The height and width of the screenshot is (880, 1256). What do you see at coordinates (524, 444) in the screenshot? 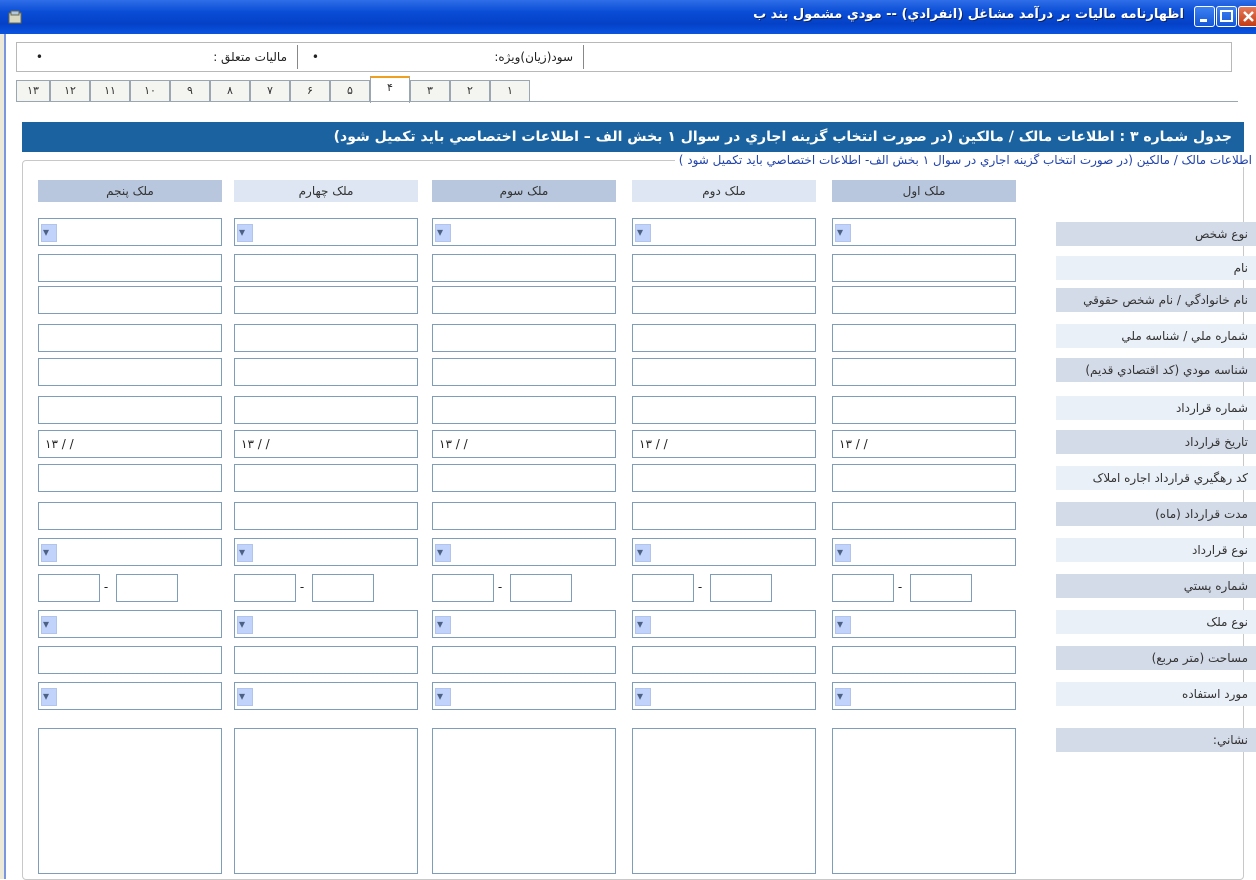
I see `contract-date-input-property-3: ۱۳ / /` at bounding box center [524, 444].